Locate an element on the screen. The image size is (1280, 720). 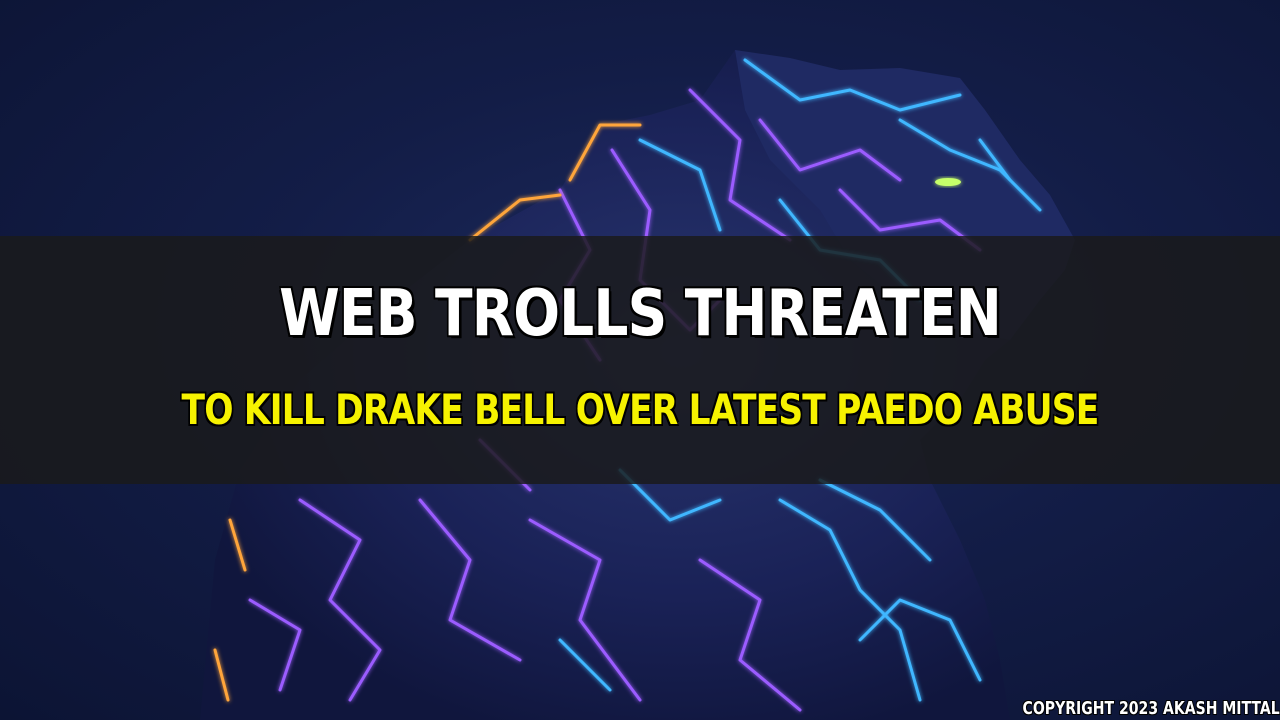
panther-eye is located at coordinates (948, 182).